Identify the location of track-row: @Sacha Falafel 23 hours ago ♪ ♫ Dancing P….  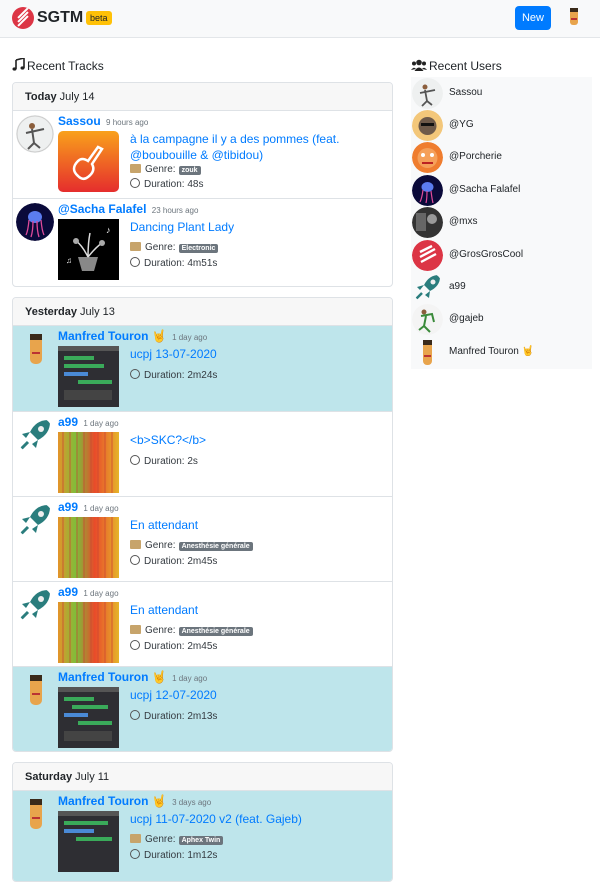
(202, 242).